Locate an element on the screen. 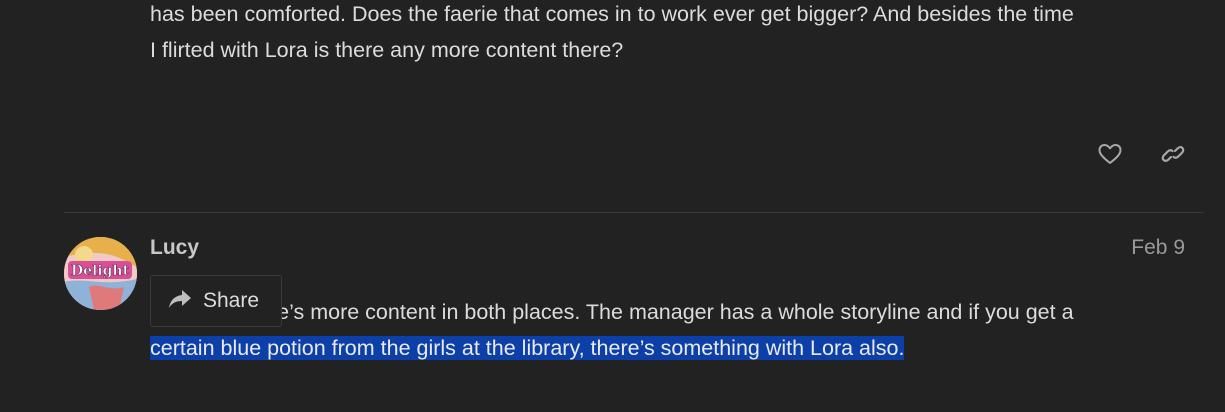 The width and height of the screenshot is (1225, 412). post-actions is located at coordinates (612, 156).